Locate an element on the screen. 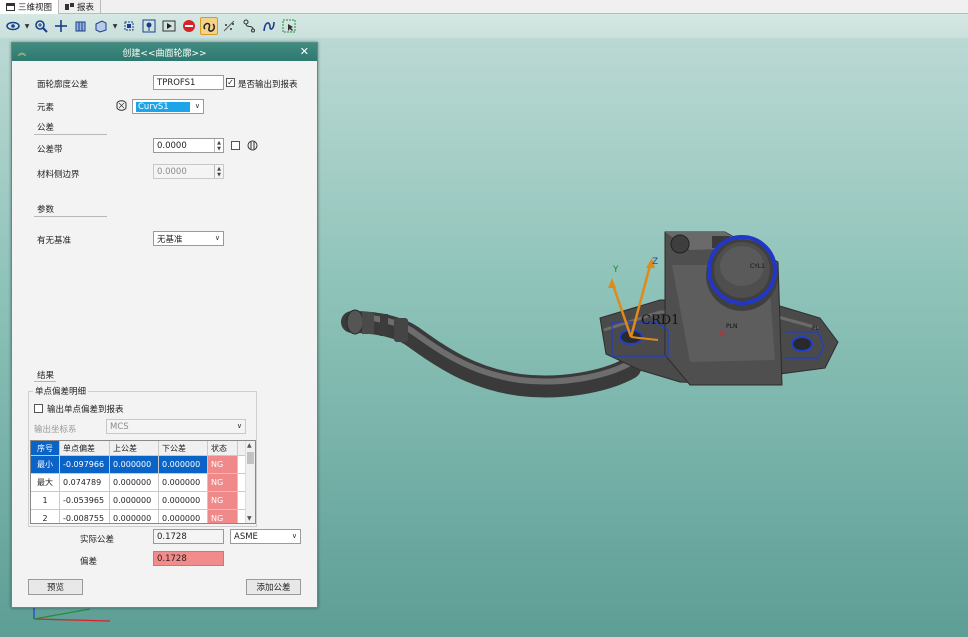 The width and height of the screenshot is (968, 637). output-report-checkbox: ✓ is located at coordinates (230, 82).